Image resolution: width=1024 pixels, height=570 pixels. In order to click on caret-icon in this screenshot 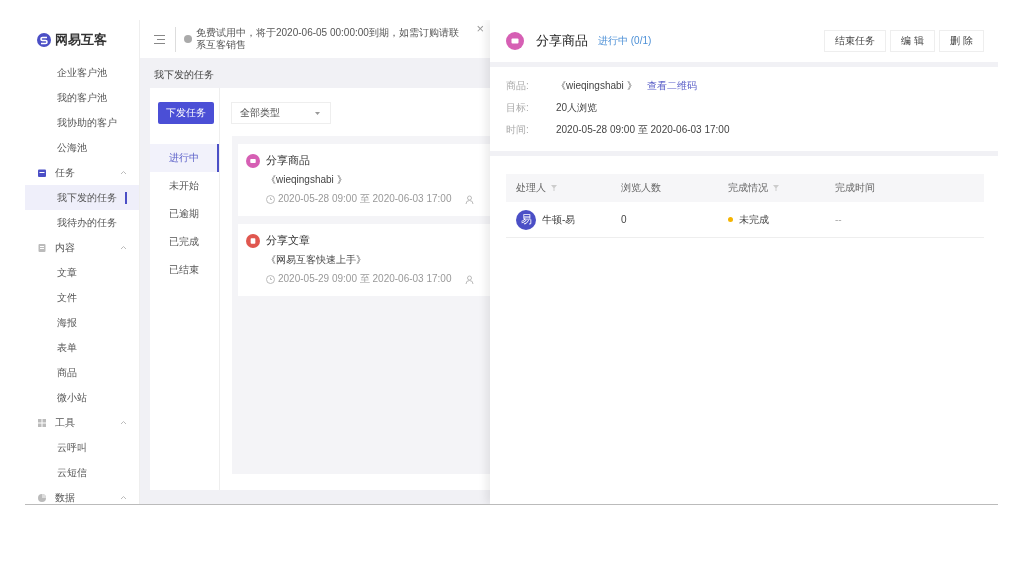, I will do `click(317, 113)`.